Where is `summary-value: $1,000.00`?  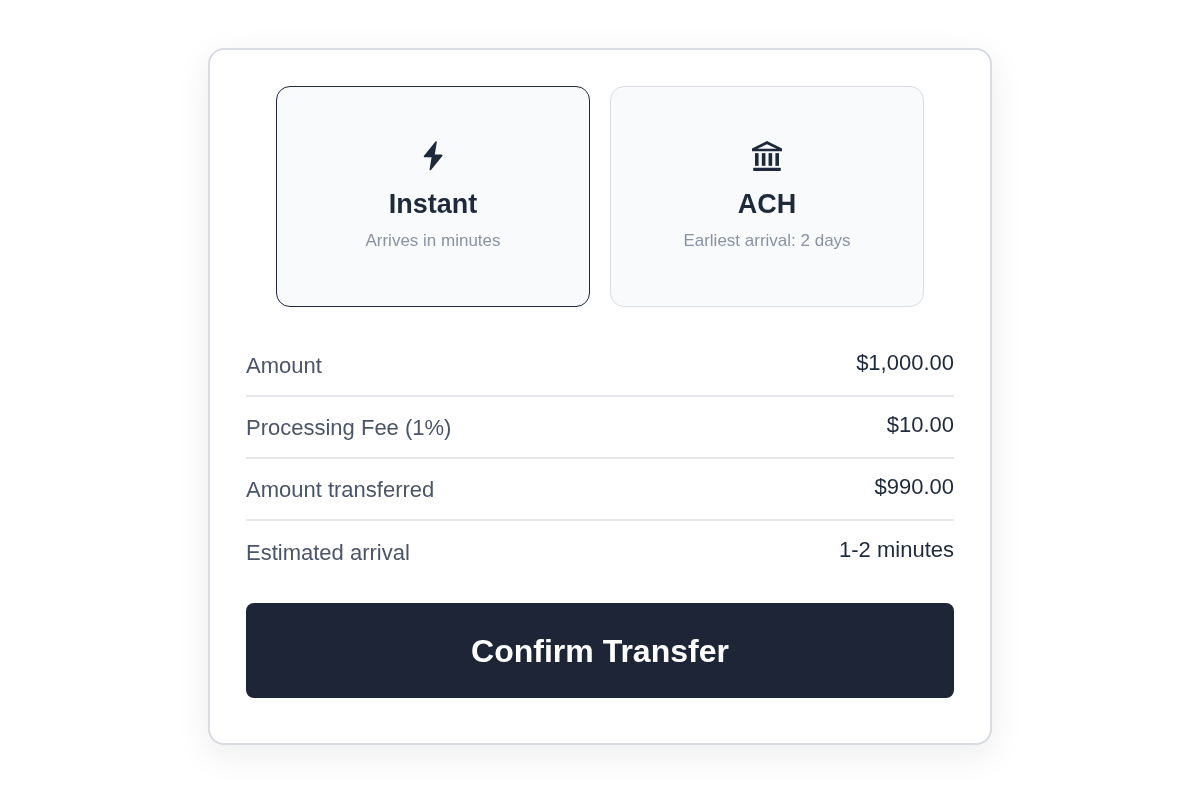
summary-value: $1,000.00 is located at coordinates (905, 363).